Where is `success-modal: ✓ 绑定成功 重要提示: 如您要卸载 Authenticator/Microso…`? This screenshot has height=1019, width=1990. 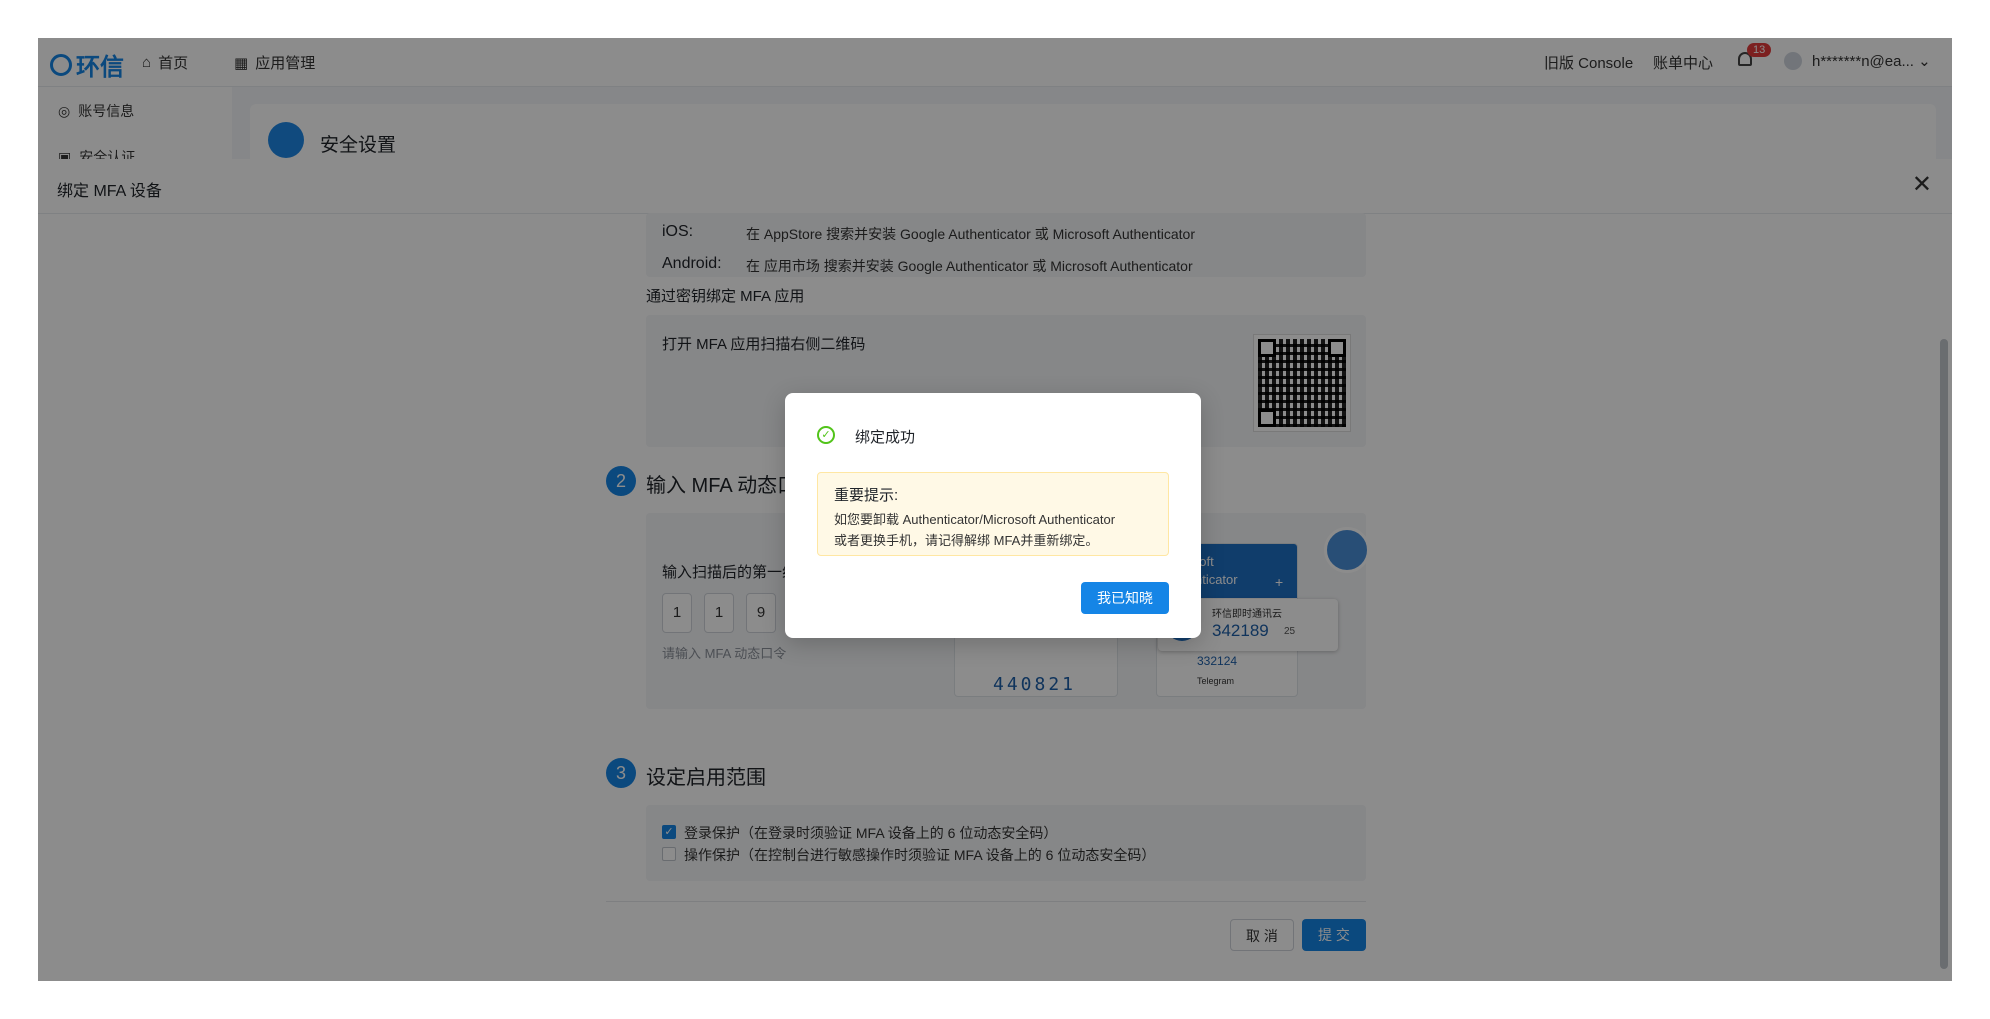 success-modal: ✓ 绑定成功 重要提示: 如您要卸载 Authenticator/Microso… is located at coordinates (993, 515).